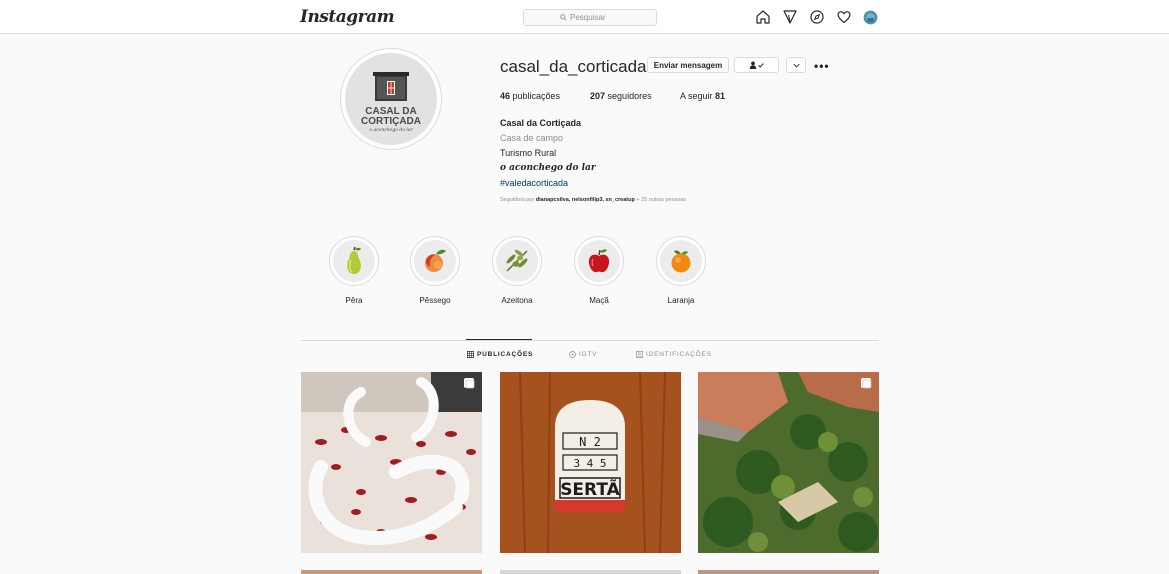 This screenshot has height=574, width=1169. I want to click on bio-full-name: Casal da Cortiçada, so click(541, 123).